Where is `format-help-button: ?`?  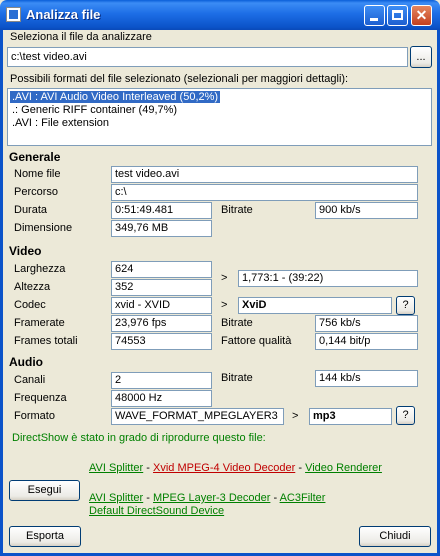
format-help-button: ? is located at coordinates (405, 415).